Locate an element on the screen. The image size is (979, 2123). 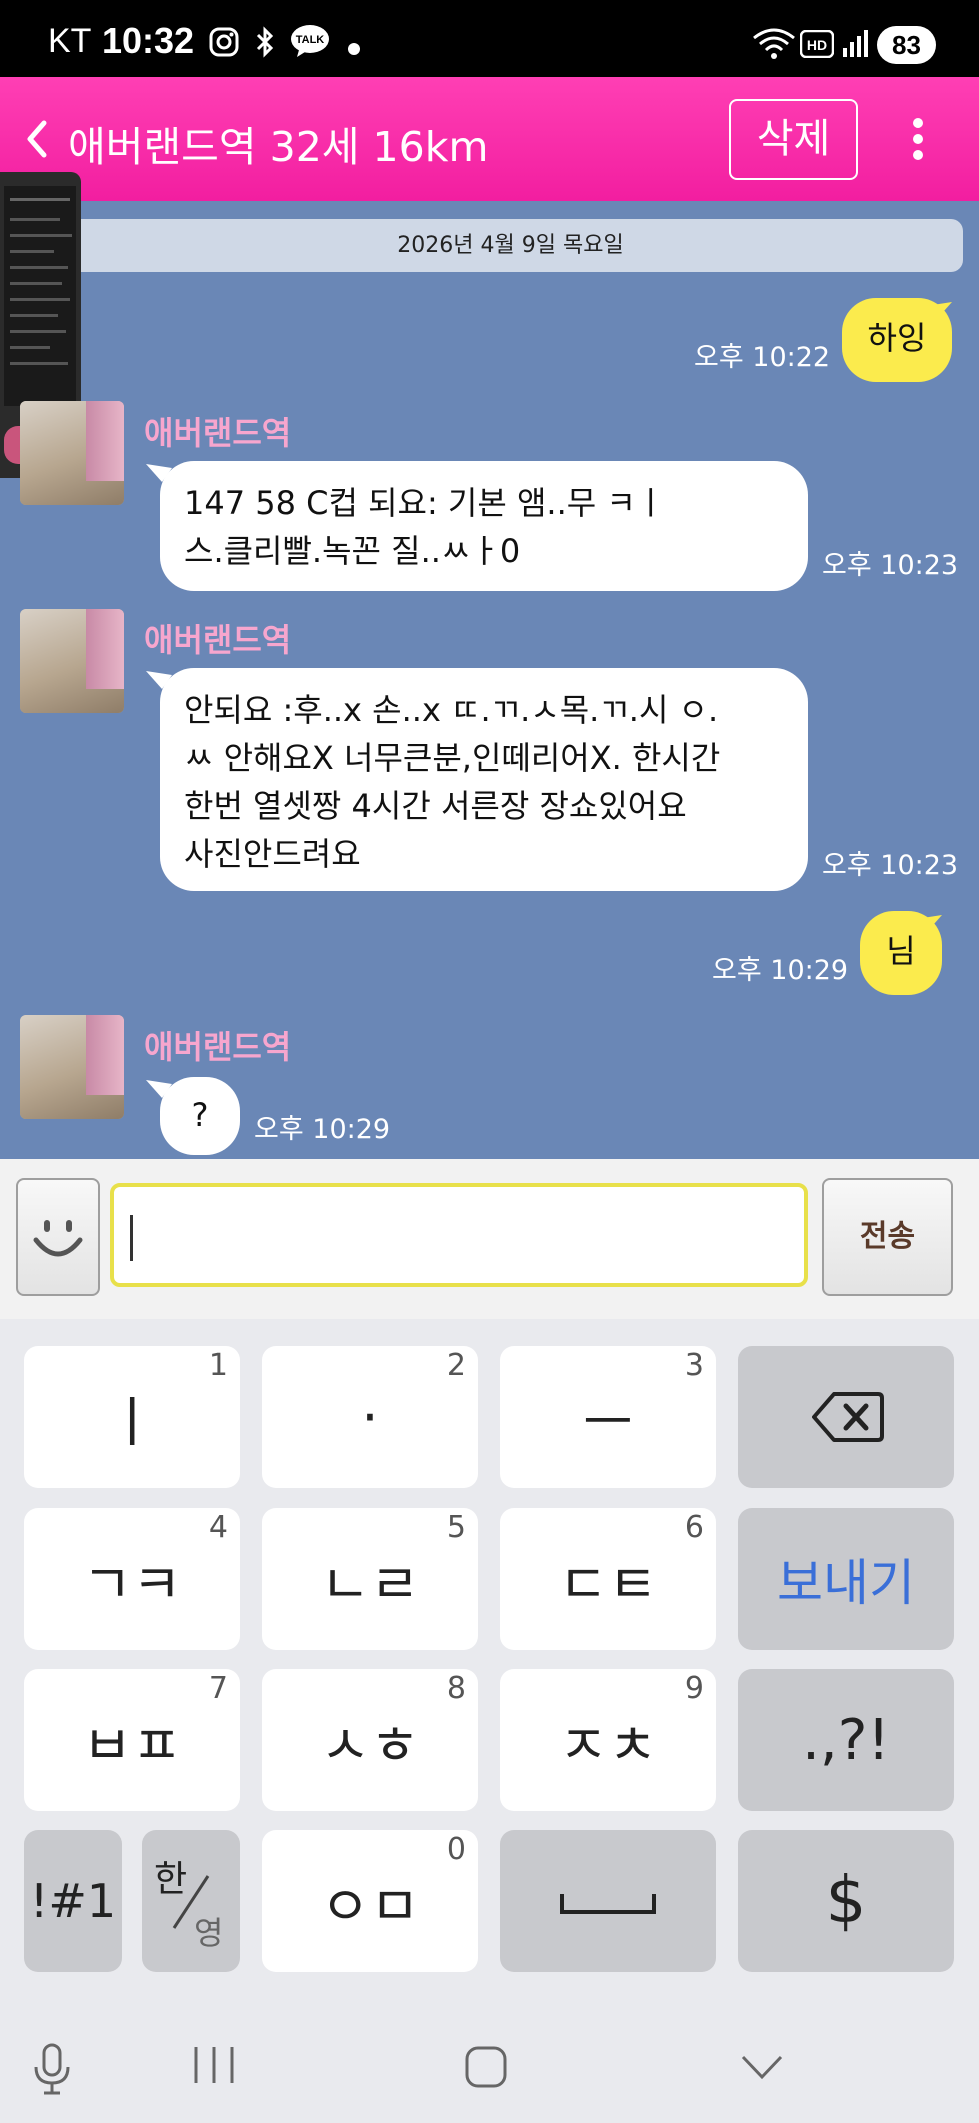
input-bar: 전송 is located at coordinates (489, 1239).